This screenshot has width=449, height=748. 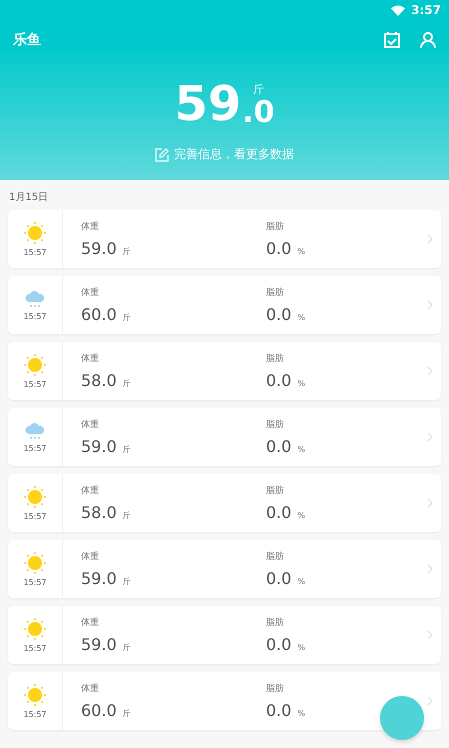 What do you see at coordinates (428, 40) in the screenshot?
I see `user-icon` at bounding box center [428, 40].